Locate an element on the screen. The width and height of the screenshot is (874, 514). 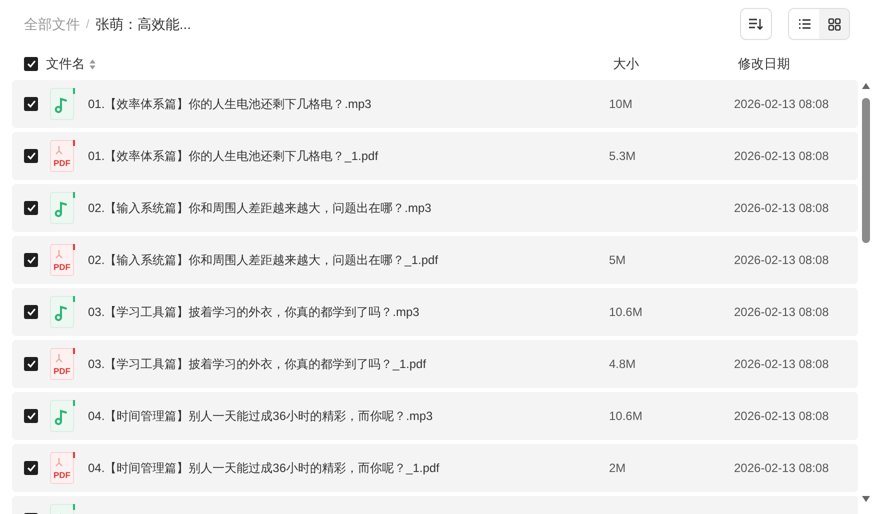
file-size: 4.8M is located at coordinates (622, 364).